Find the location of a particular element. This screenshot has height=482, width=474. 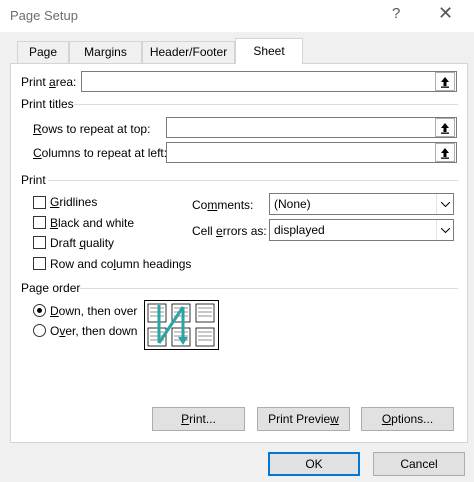

tab-page-label: Page is located at coordinates (43, 52).